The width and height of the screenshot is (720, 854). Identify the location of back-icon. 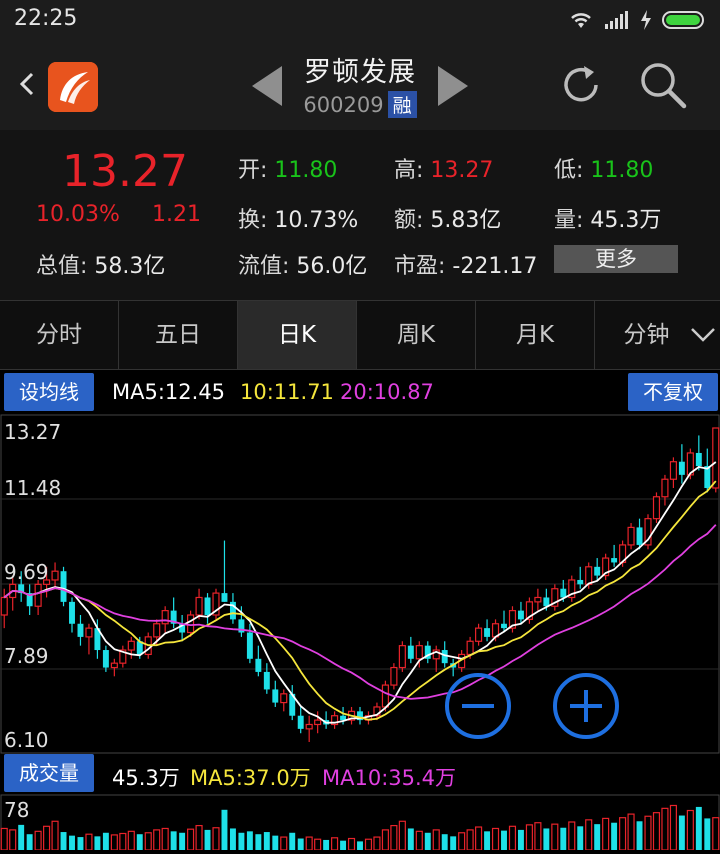
(27, 84).